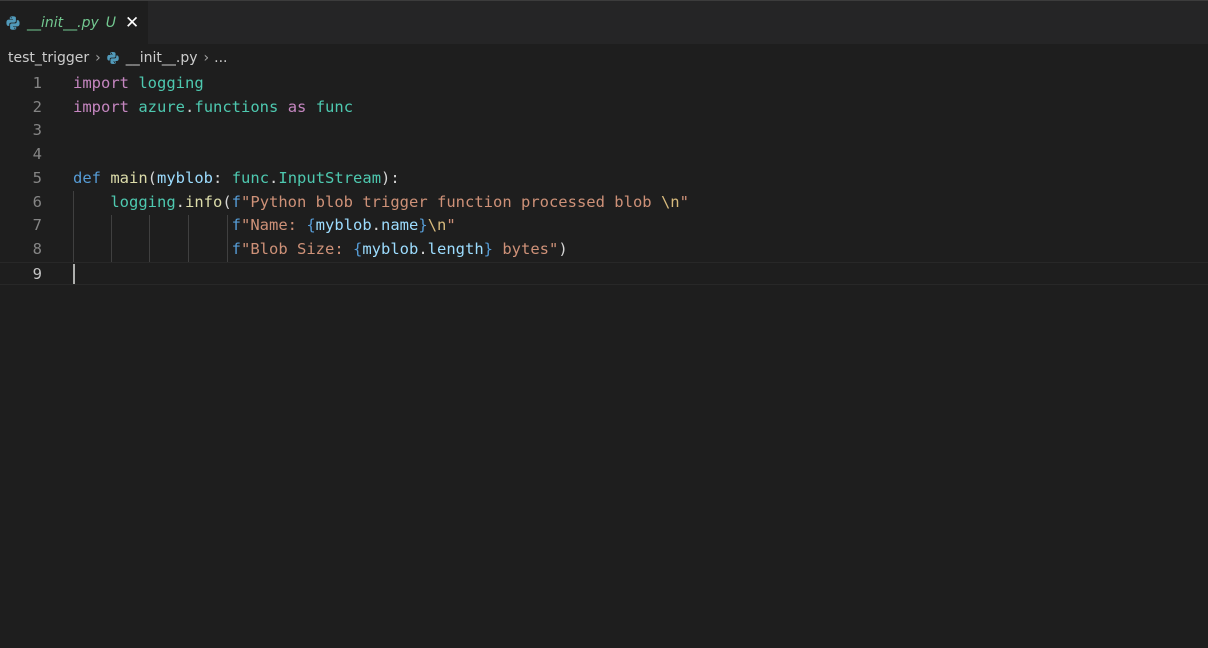 Image resolution: width=1208 pixels, height=648 pixels. I want to click on untracked-badge: U, so click(111, 23).